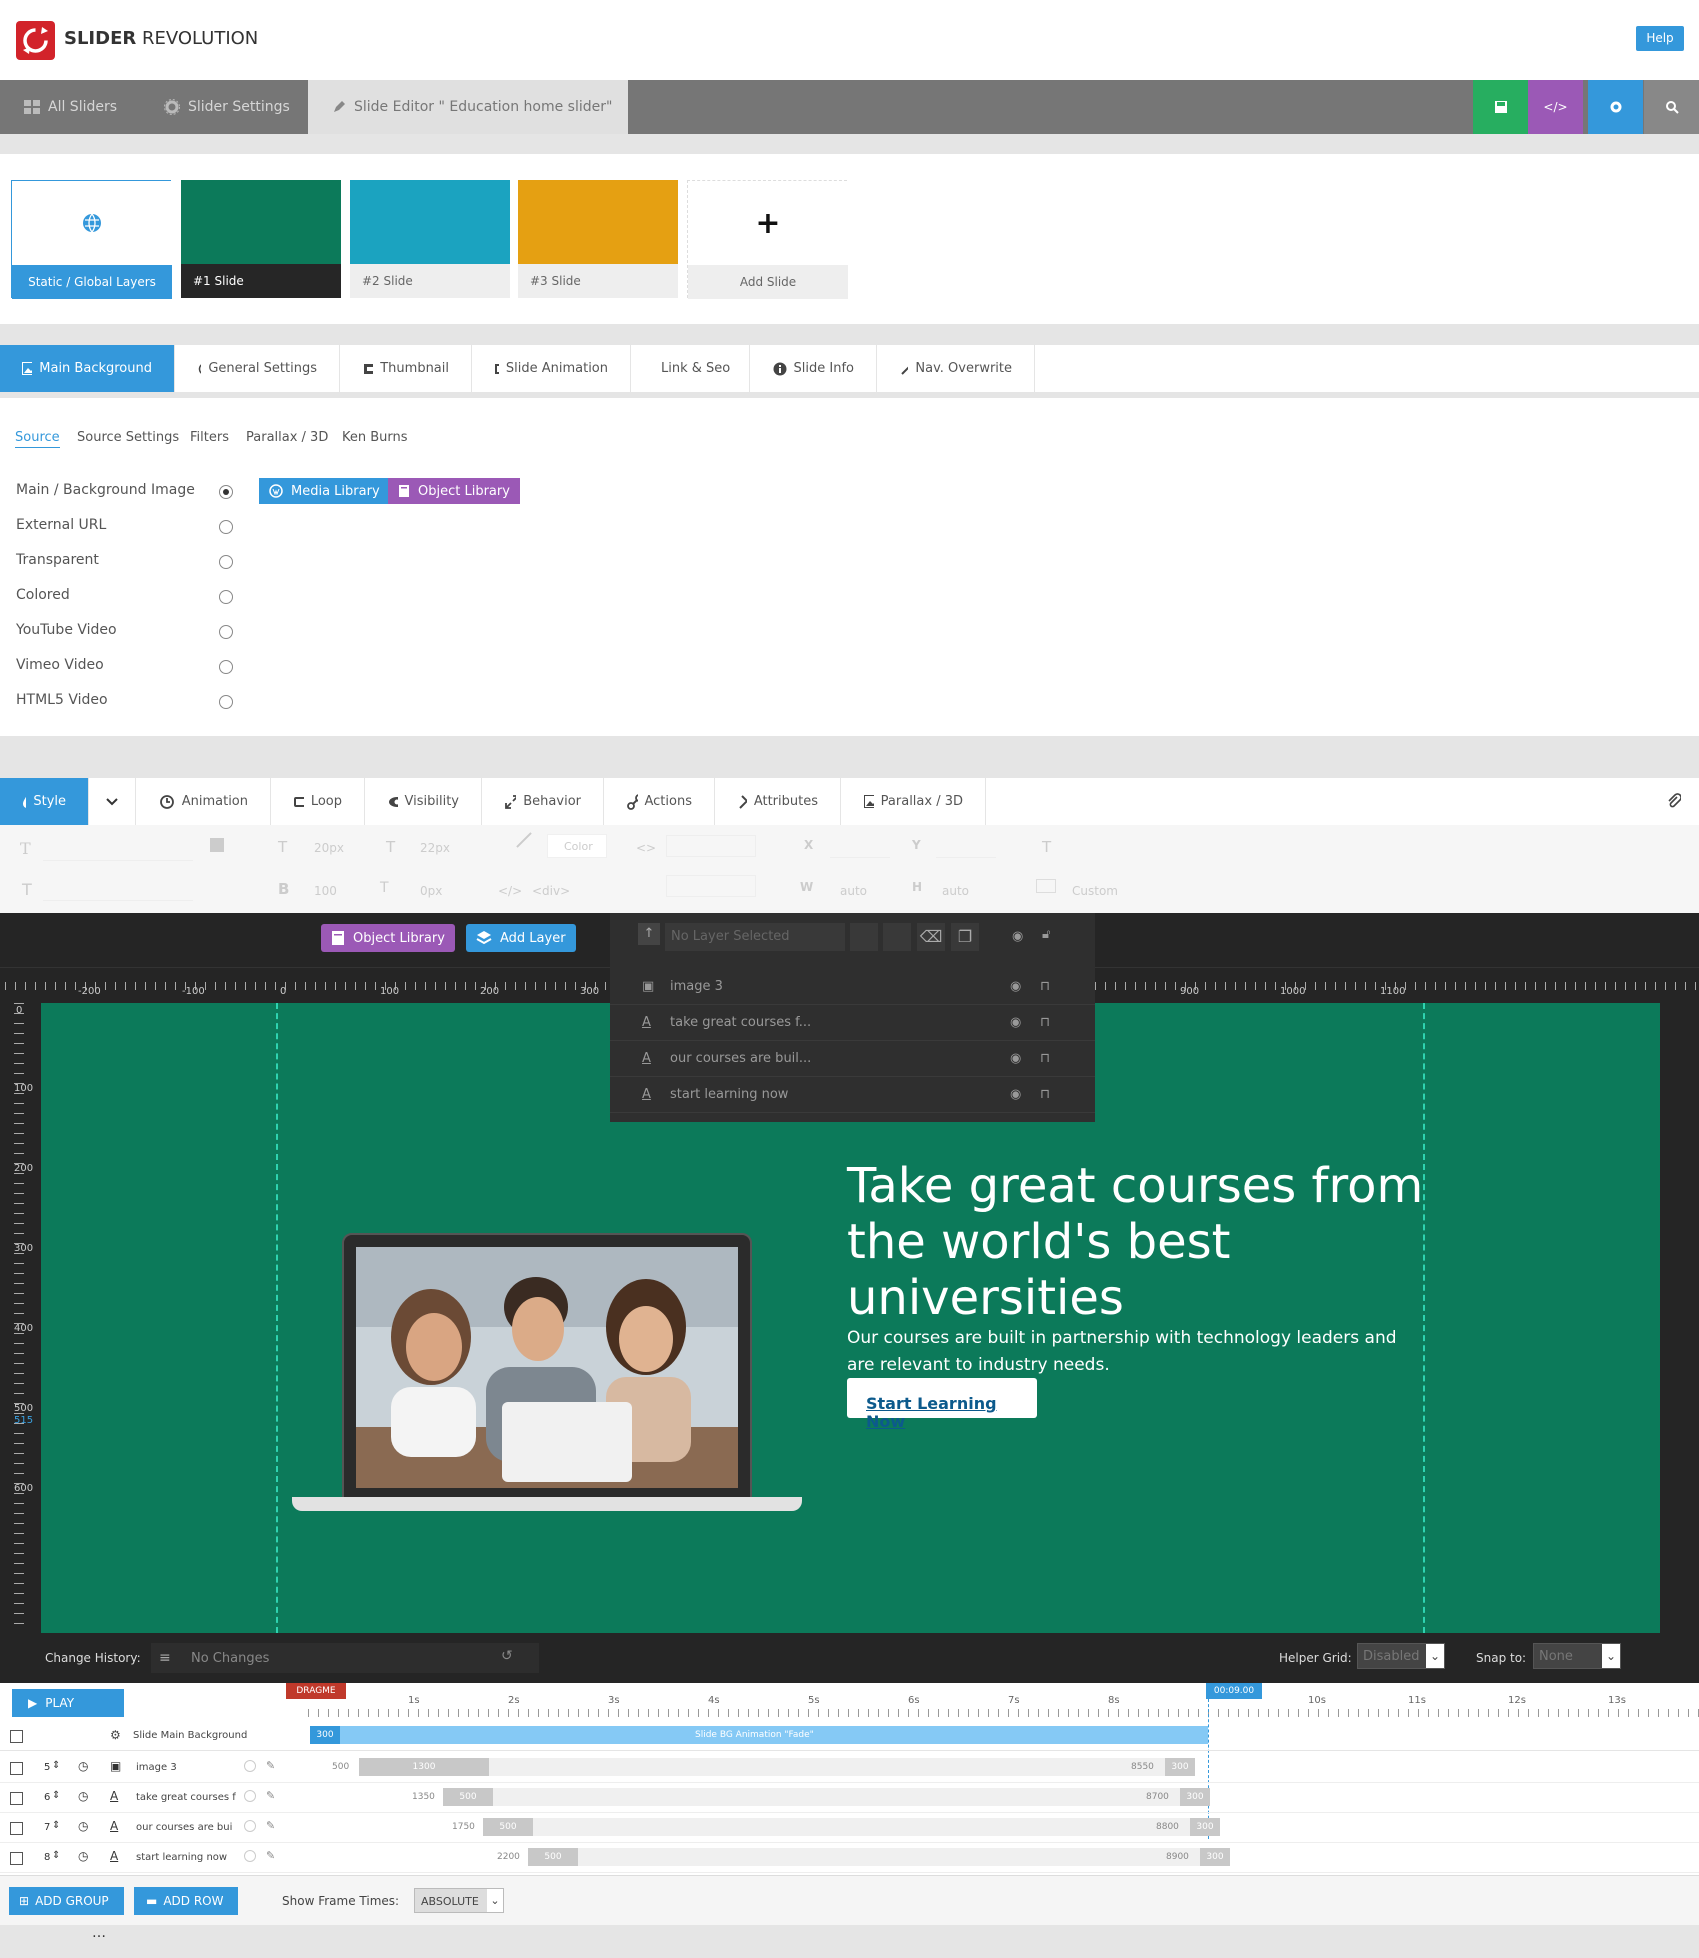 This screenshot has height=1958, width=1699. I want to click on helper-grid-select: Disabled ⌄, so click(1401, 1656).